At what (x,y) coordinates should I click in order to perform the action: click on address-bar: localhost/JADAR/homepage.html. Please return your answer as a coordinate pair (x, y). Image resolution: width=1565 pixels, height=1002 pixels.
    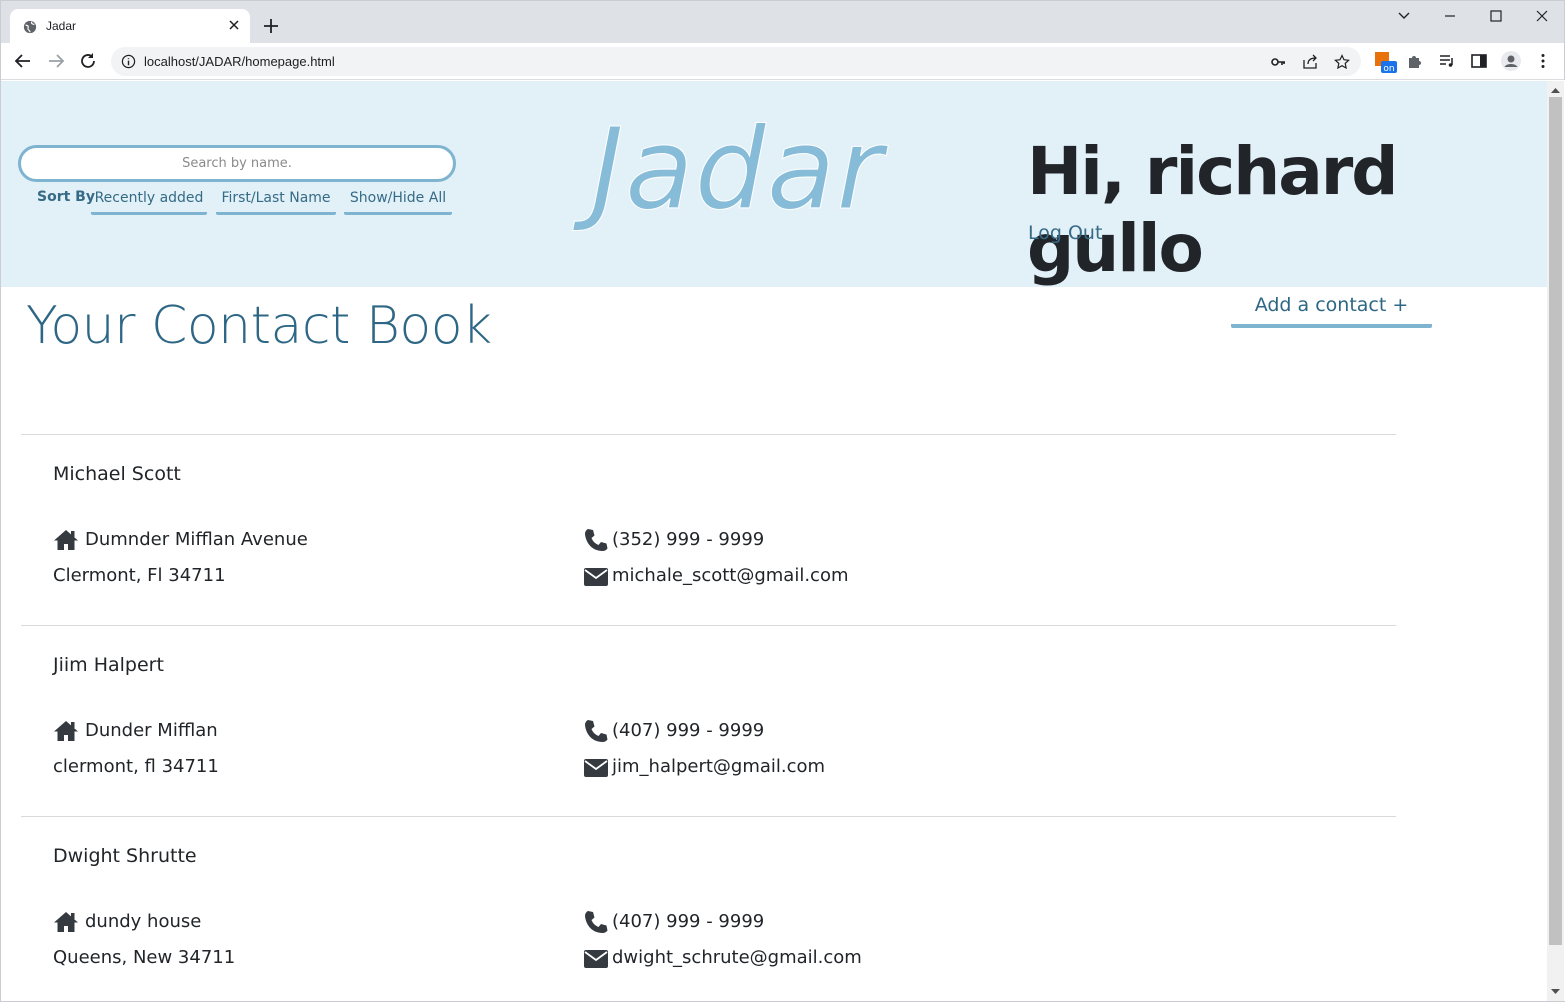
    Looking at the image, I should click on (736, 61).